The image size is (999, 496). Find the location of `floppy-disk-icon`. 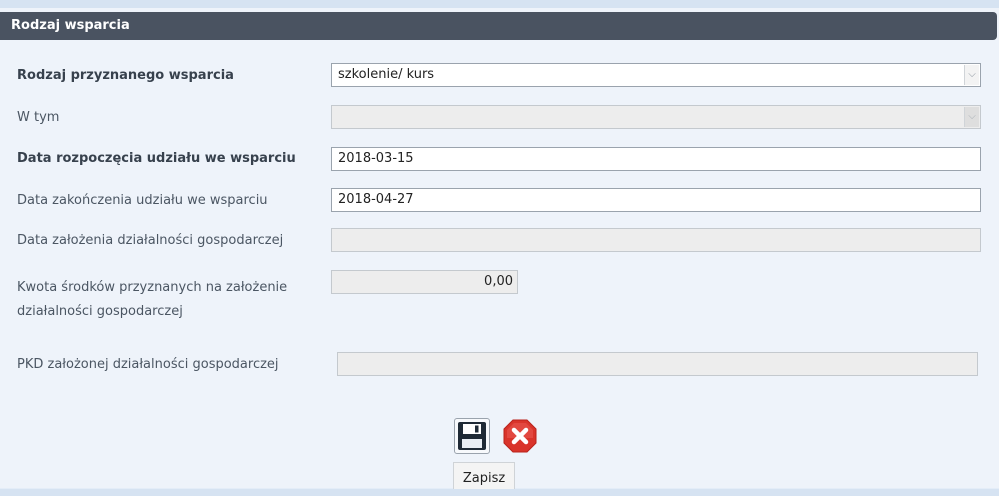

floppy-disk-icon is located at coordinates (472, 436).